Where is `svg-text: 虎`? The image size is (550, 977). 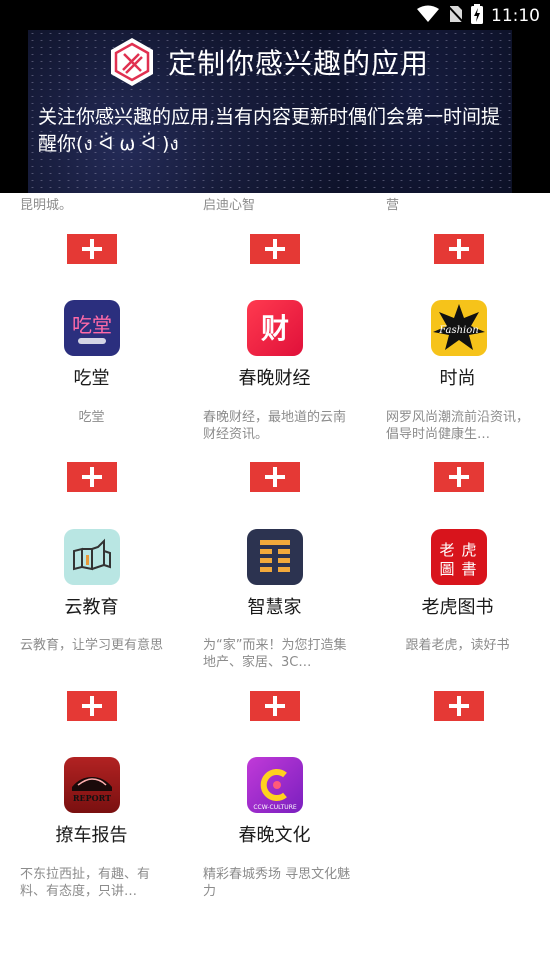
svg-text: 虎 is located at coordinates (468, 550).